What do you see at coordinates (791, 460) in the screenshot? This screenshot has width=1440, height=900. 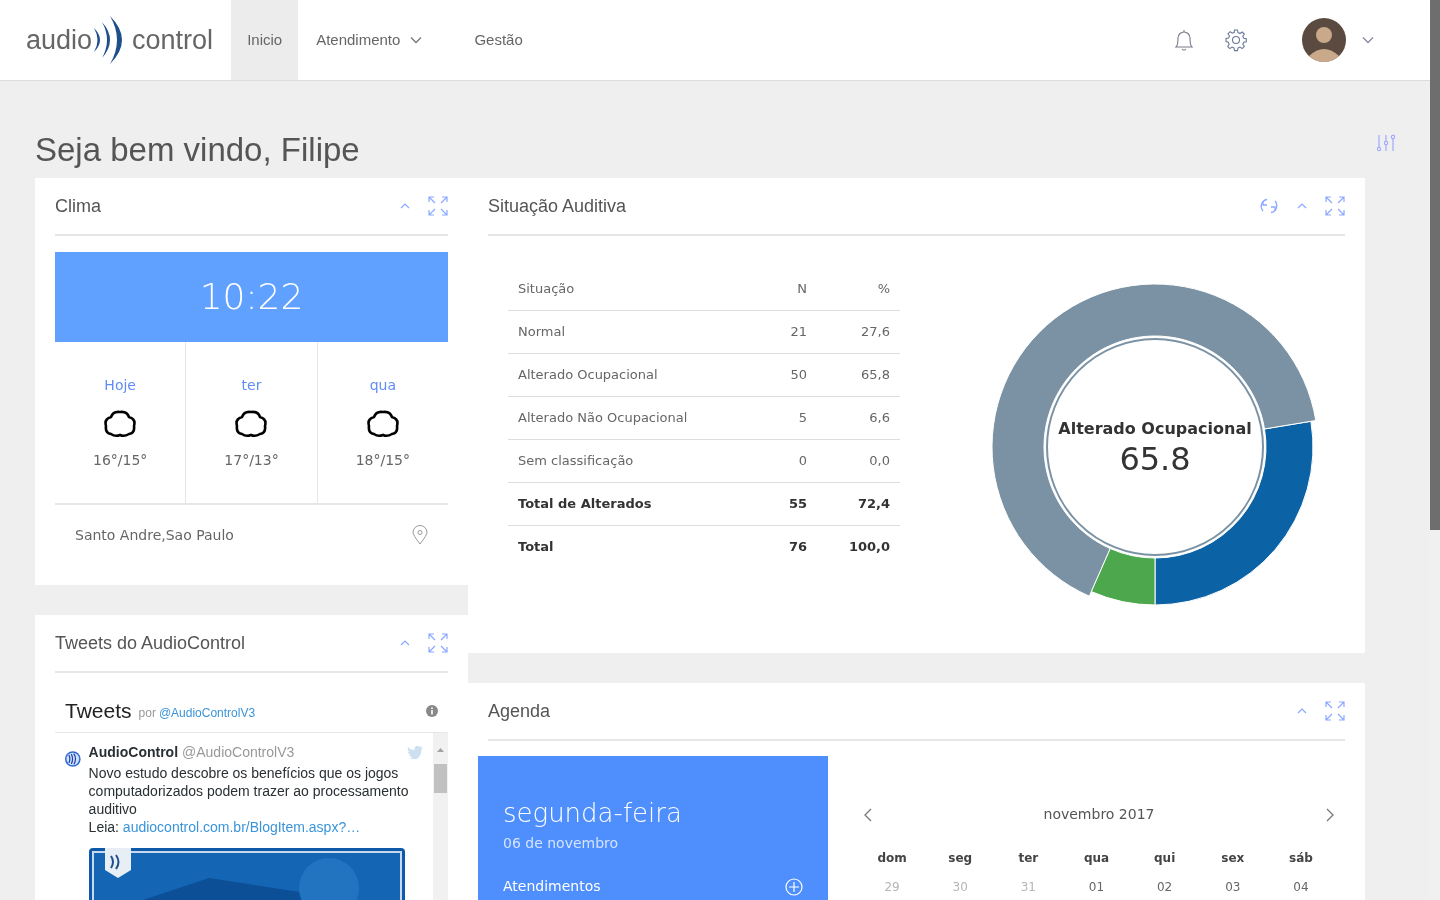 I see `table-cell: 0` at bounding box center [791, 460].